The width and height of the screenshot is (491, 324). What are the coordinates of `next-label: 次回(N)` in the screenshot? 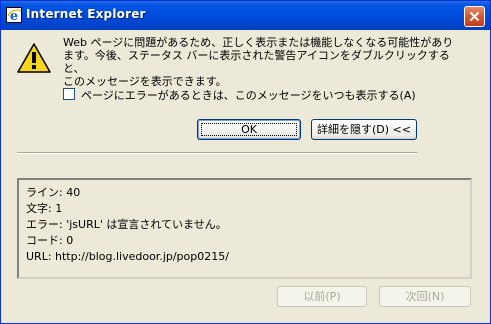 It's located at (425, 296).